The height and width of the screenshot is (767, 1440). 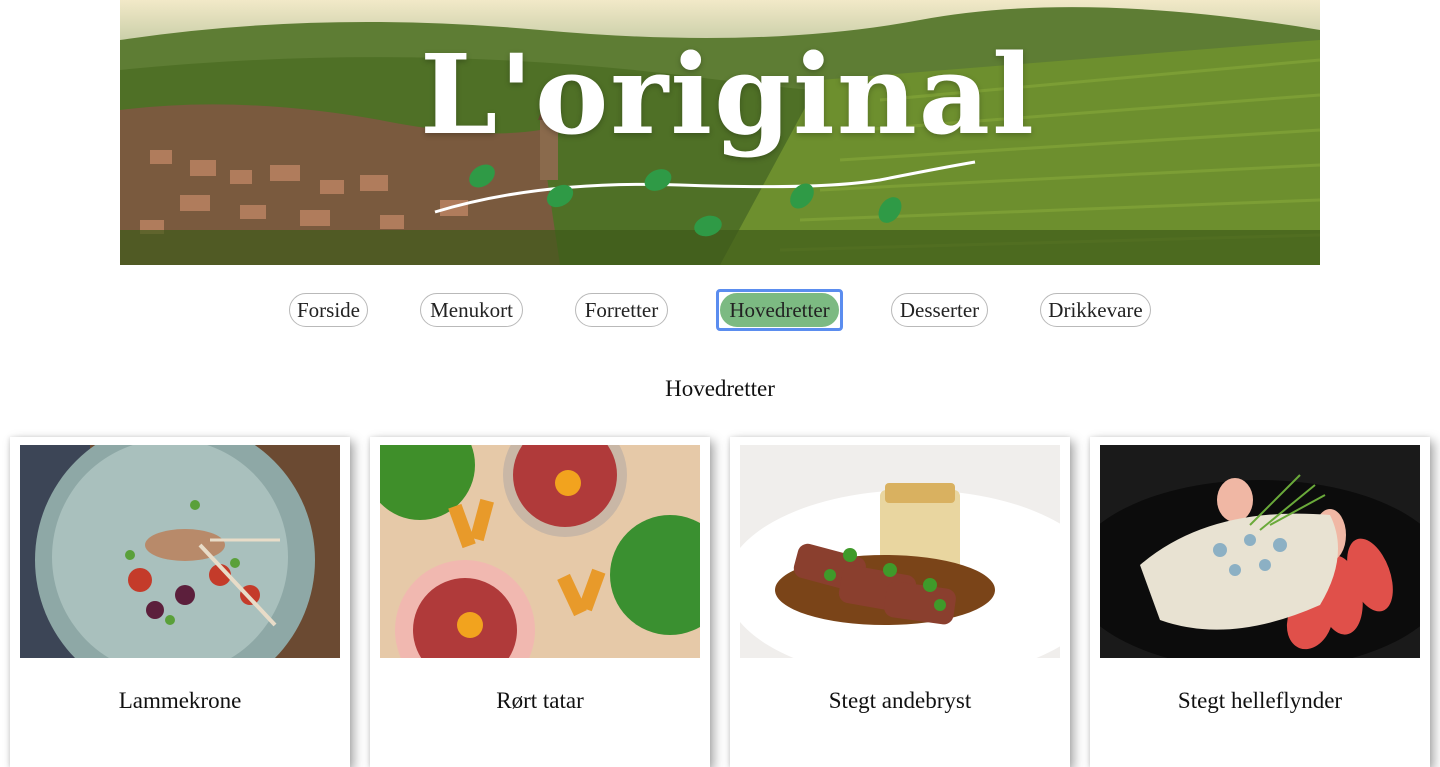 I want to click on dish-card-stegt-andebryst: Stegt andebryst, so click(x=900, y=602).